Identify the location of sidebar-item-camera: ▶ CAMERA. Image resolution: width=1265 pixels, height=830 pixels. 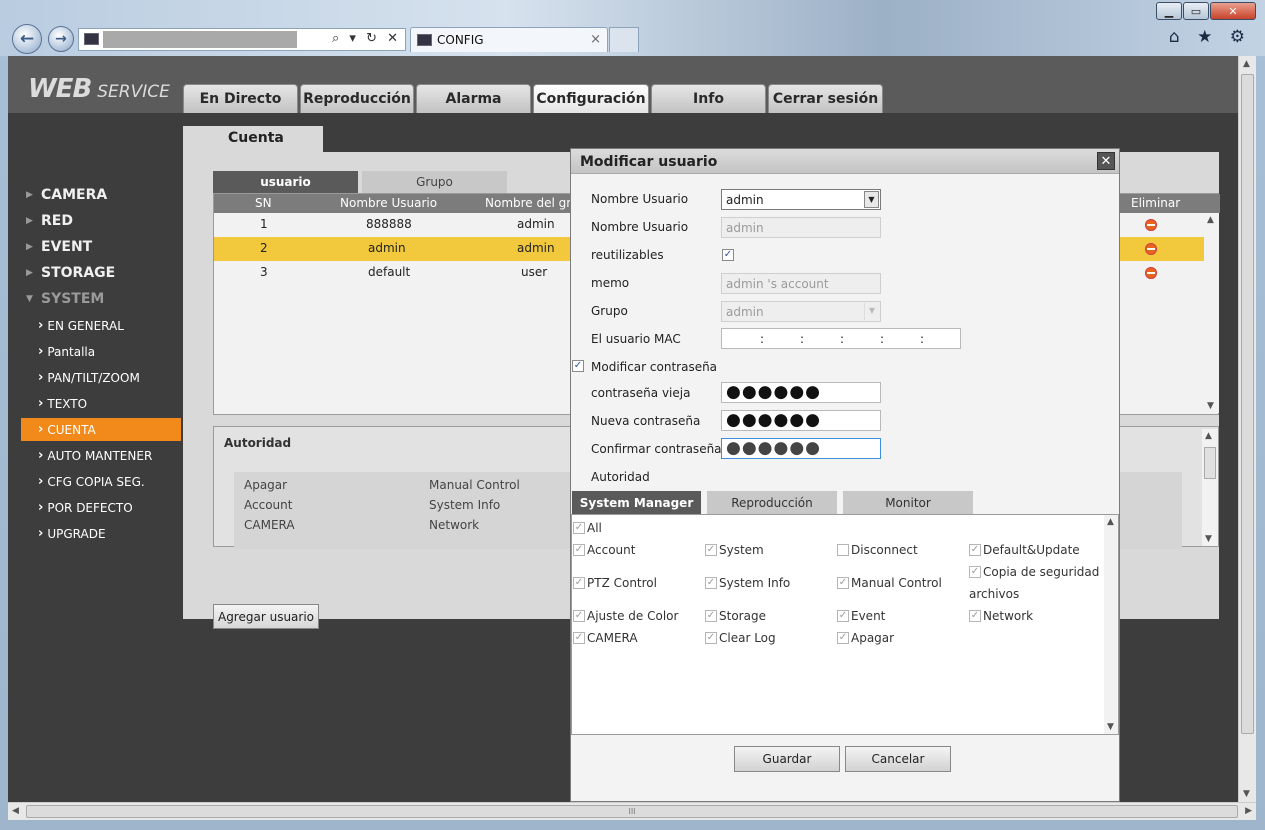
(66, 195).